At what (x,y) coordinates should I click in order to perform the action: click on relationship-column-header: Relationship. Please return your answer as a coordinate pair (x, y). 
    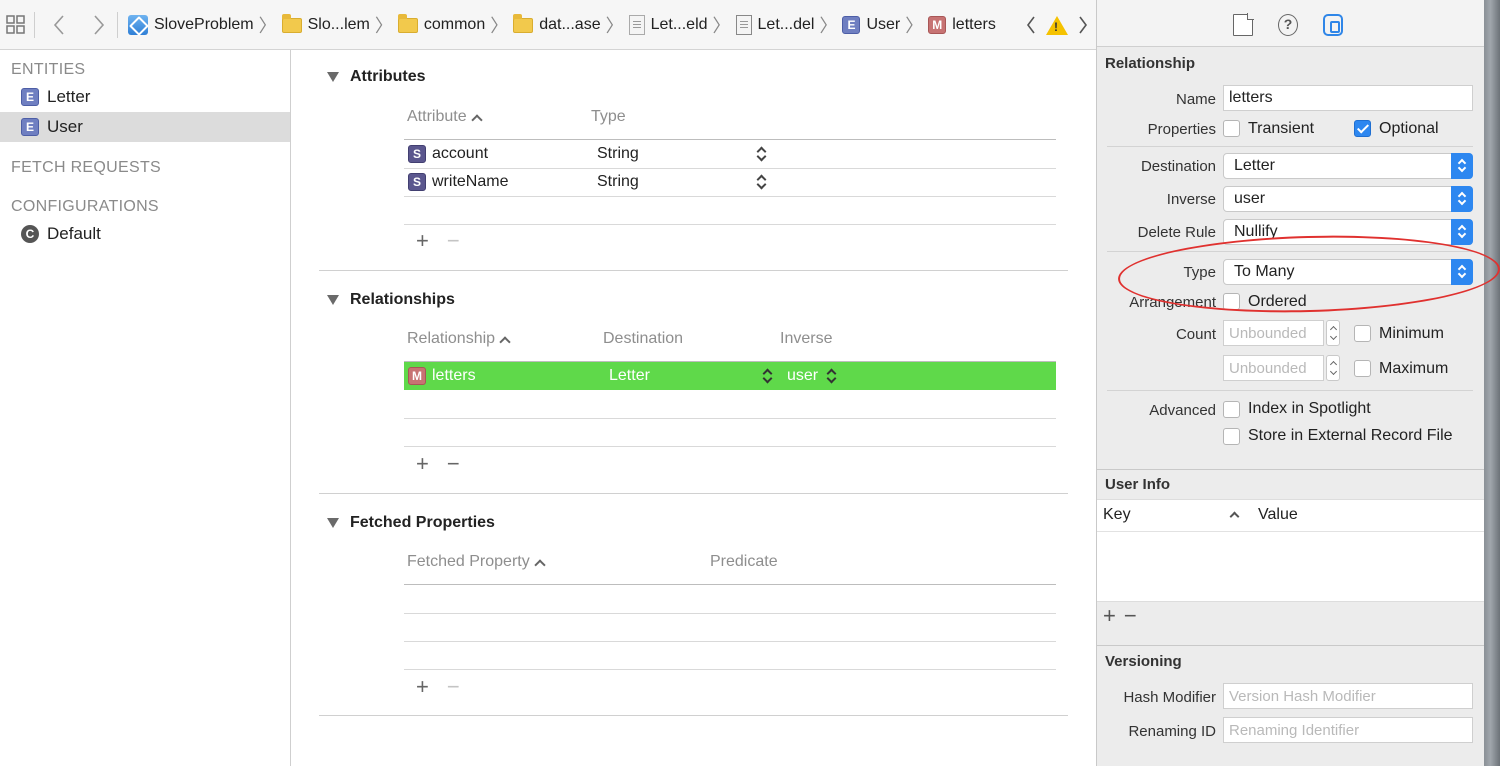
    Looking at the image, I should click on (459, 339).